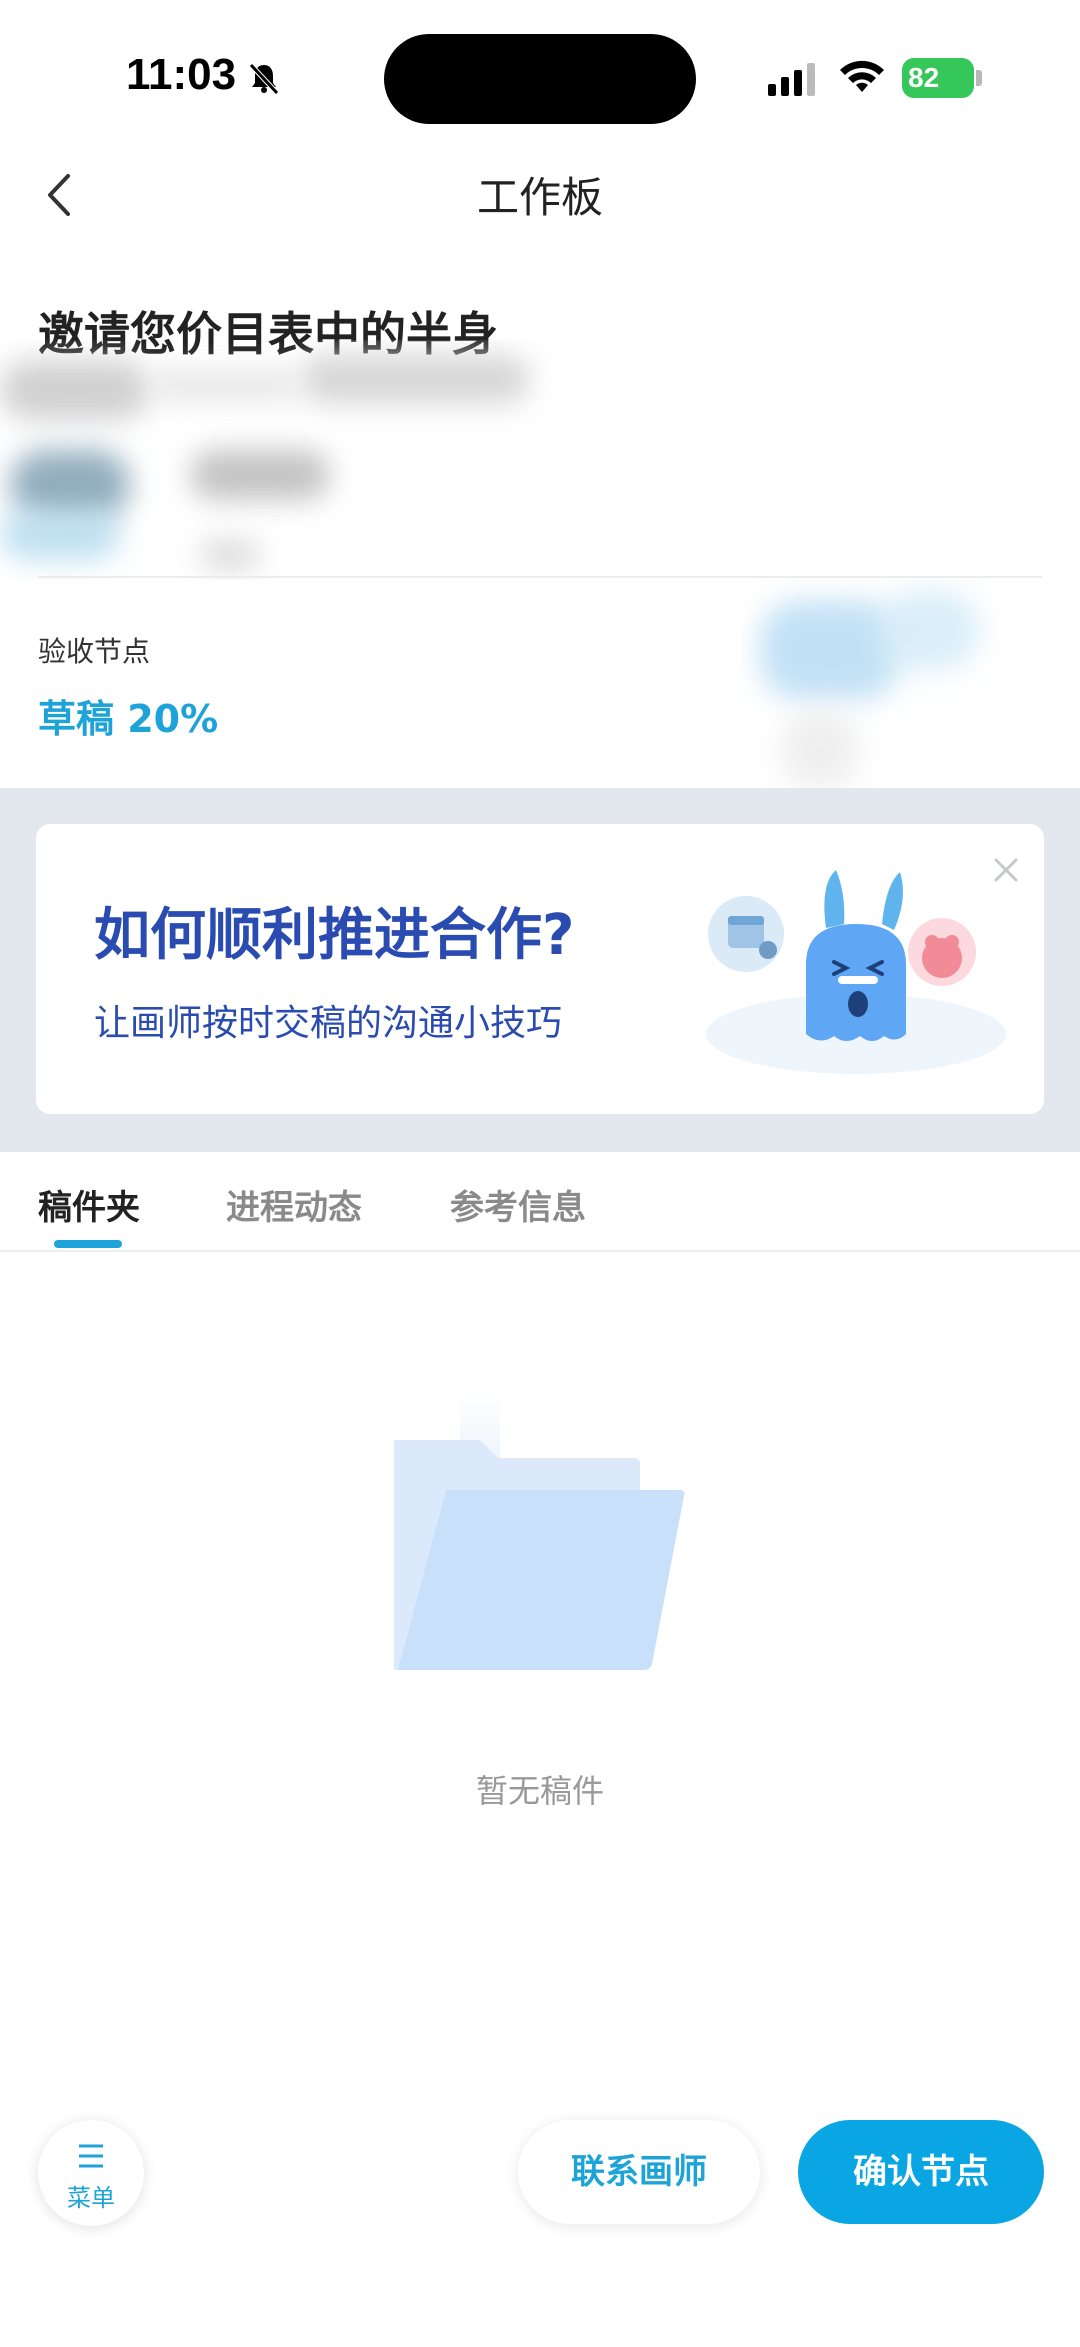 The image size is (1080, 2347). What do you see at coordinates (639, 2172) in the screenshot?
I see `contact-artist-button: 联系画师` at bounding box center [639, 2172].